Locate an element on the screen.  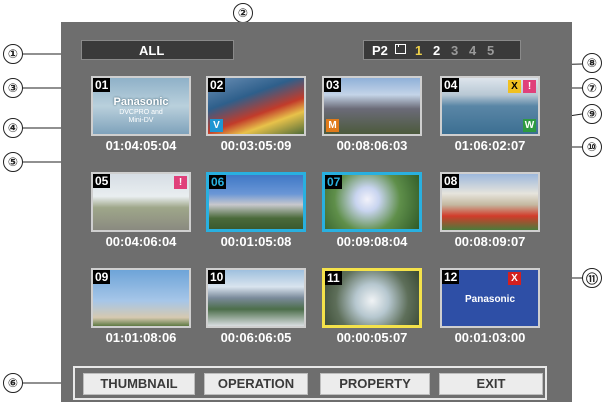
exit-button: EXIT is located at coordinates (491, 384).